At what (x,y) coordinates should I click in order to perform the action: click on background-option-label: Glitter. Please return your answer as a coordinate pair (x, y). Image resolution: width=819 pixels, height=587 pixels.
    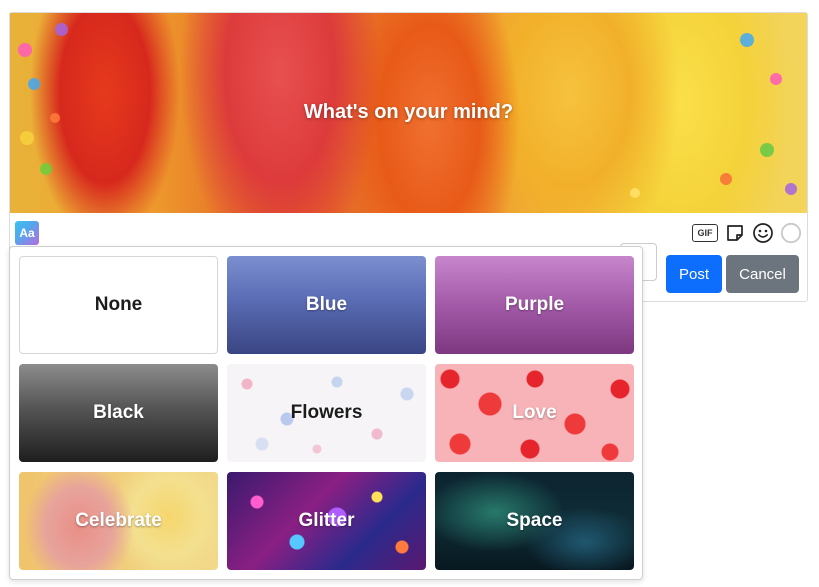
    Looking at the image, I should click on (326, 520).